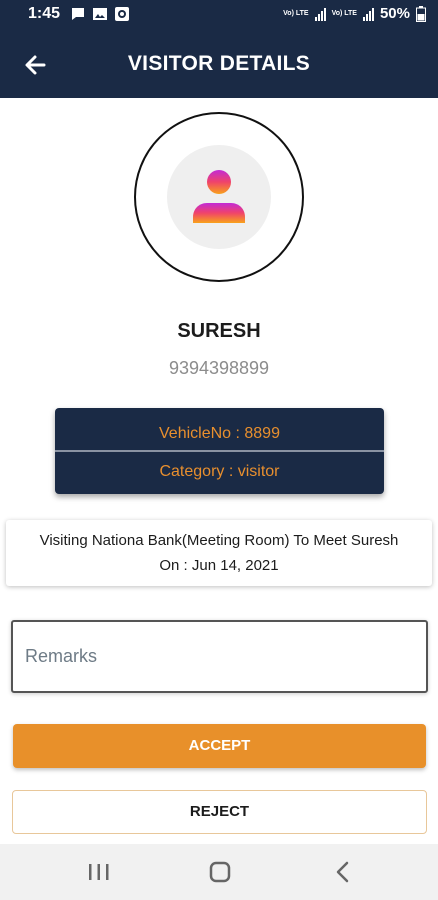 This screenshot has width=438, height=900. I want to click on user-icon, so click(219, 196).